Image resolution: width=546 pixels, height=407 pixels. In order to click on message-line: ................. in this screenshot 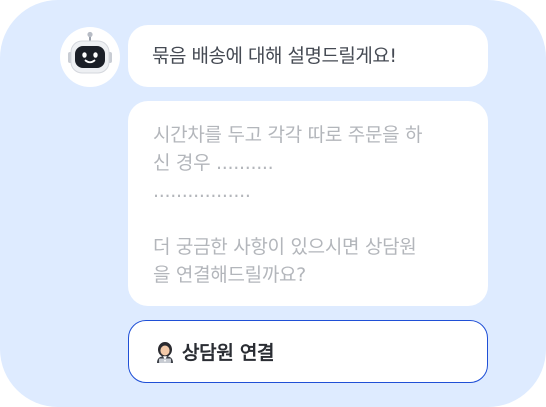, I will do `click(202, 191)`.